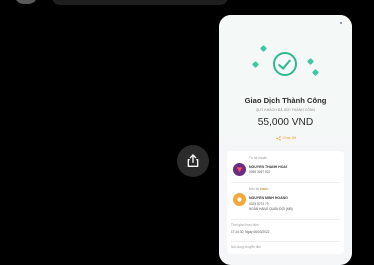  I want to click on time-value: 17:10:30, Ngày 06/03/2022, so click(250, 232).